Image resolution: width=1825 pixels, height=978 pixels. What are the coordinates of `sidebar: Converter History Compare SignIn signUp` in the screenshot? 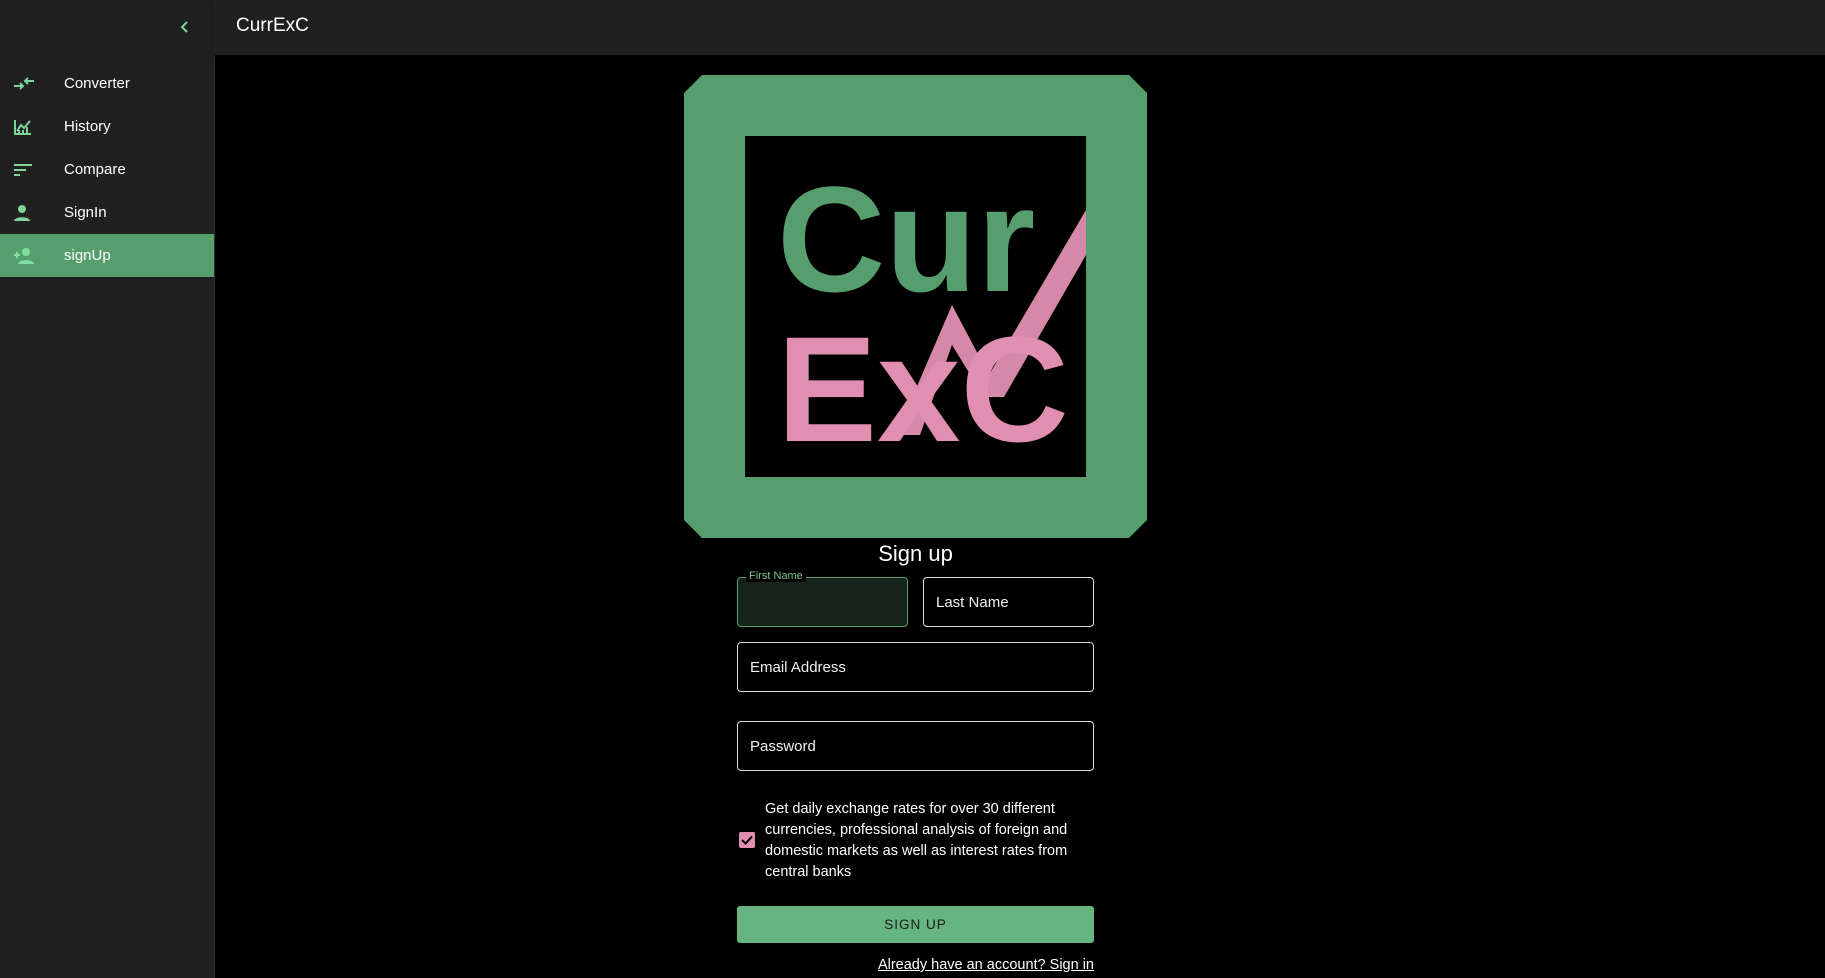 It's located at (107, 489).